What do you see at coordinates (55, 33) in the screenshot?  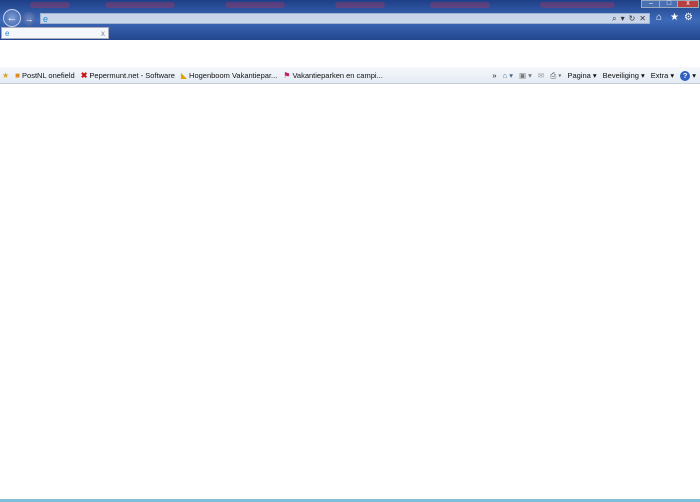 I see `browser-tab: e x` at bounding box center [55, 33].